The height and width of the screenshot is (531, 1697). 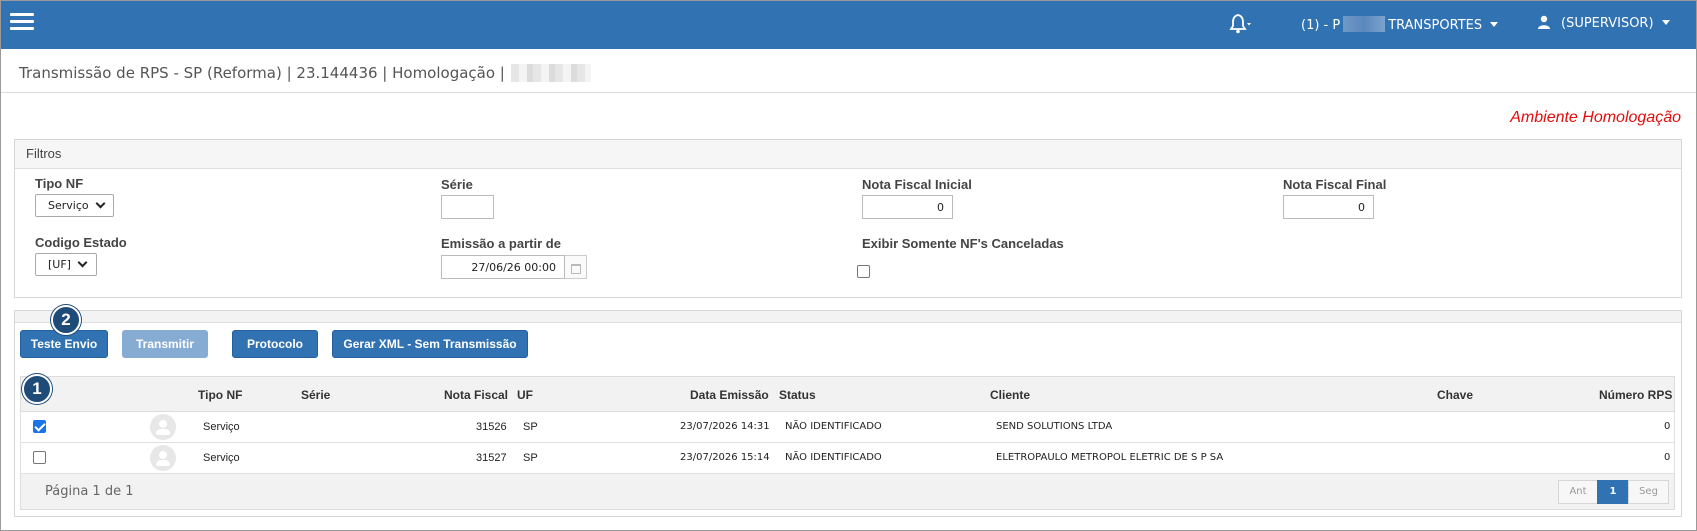 I want to click on cell-cliente: SEND SOLUTIONS LTDA, so click(x=1054, y=426).